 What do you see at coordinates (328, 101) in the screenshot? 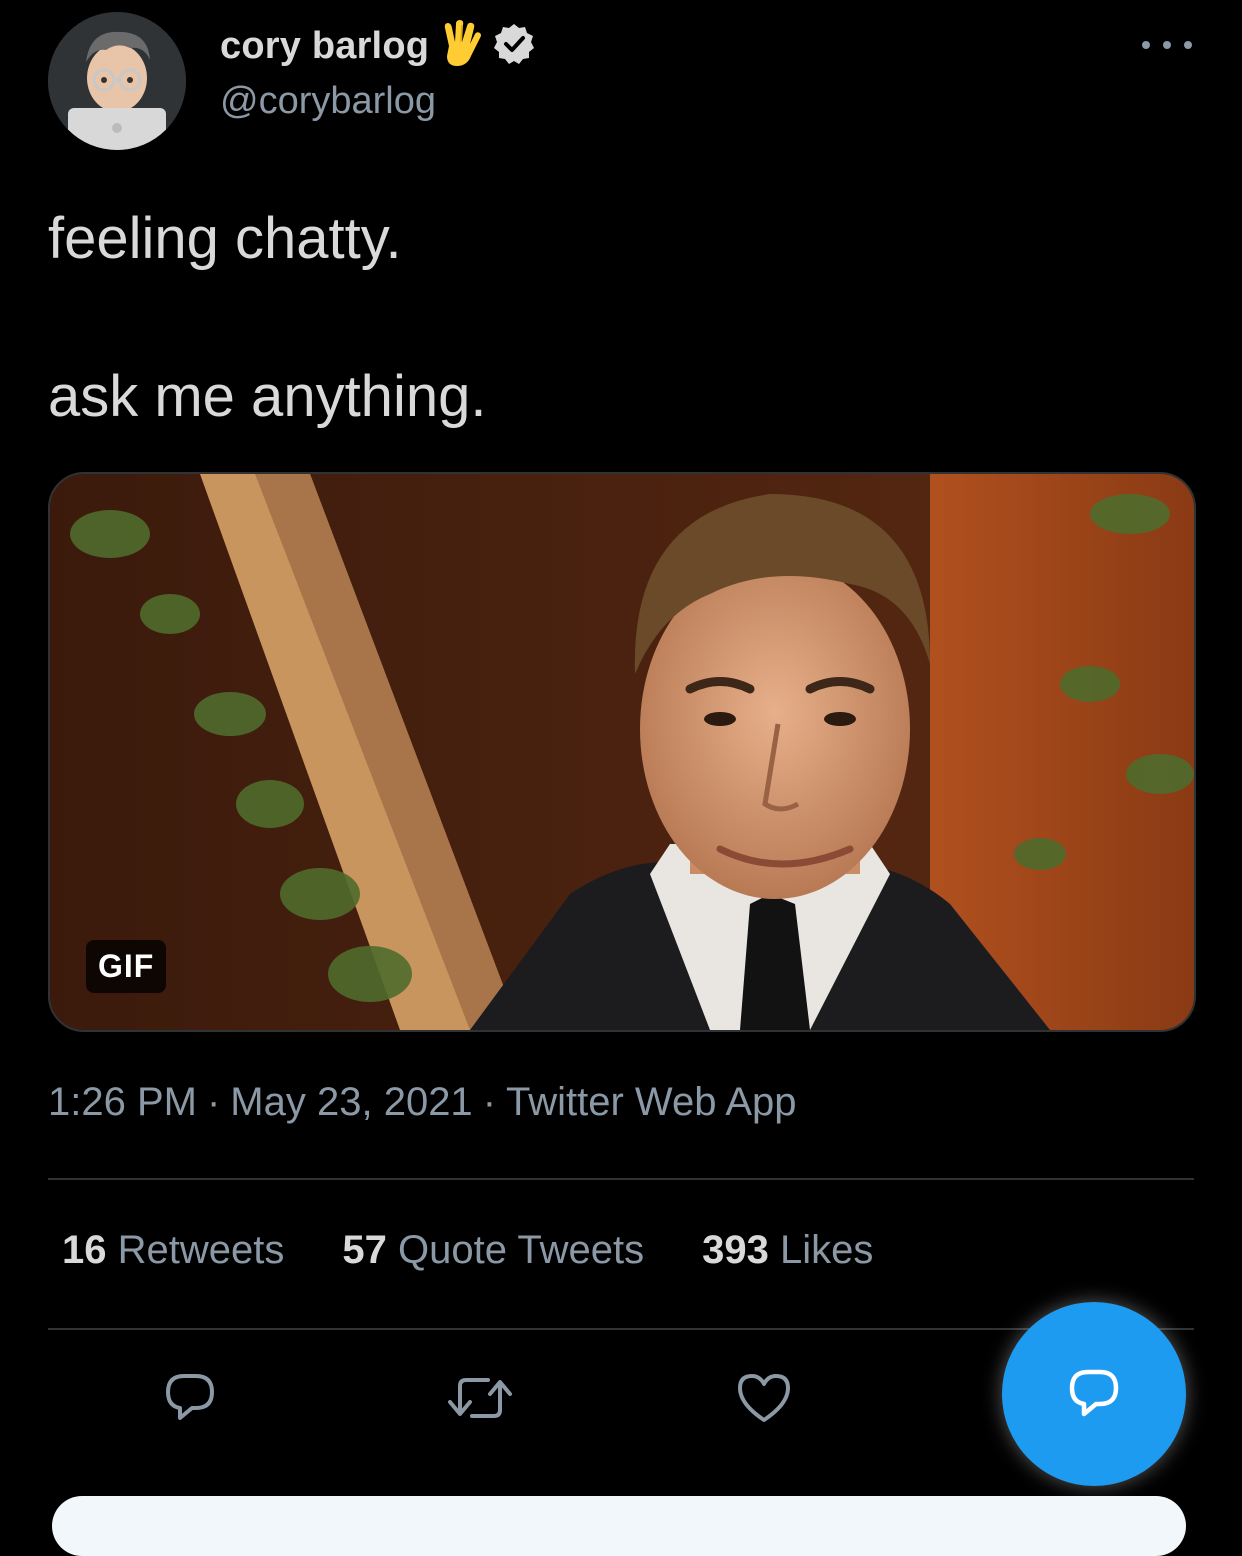
I see `author-handle: @corybarlog` at bounding box center [328, 101].